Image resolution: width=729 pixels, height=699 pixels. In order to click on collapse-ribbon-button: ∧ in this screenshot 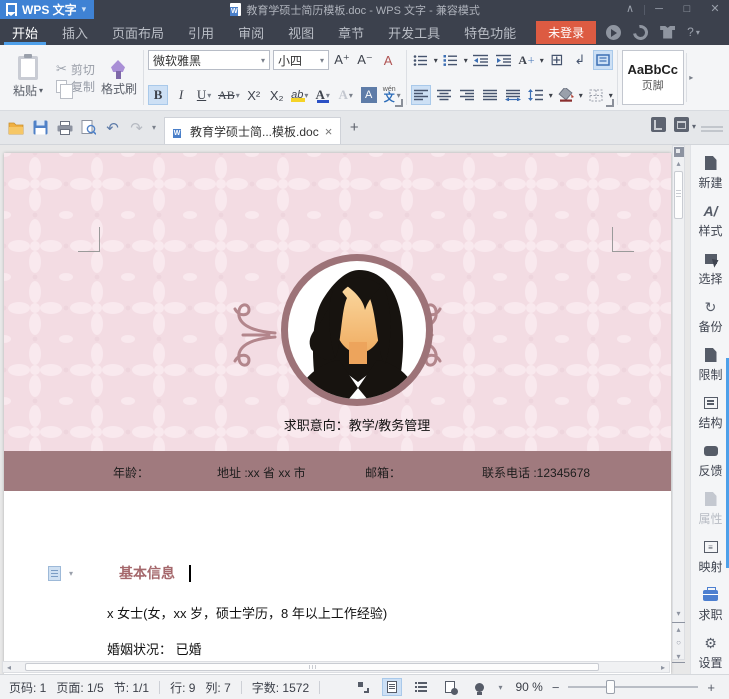, I will do `click(630, 9)`.